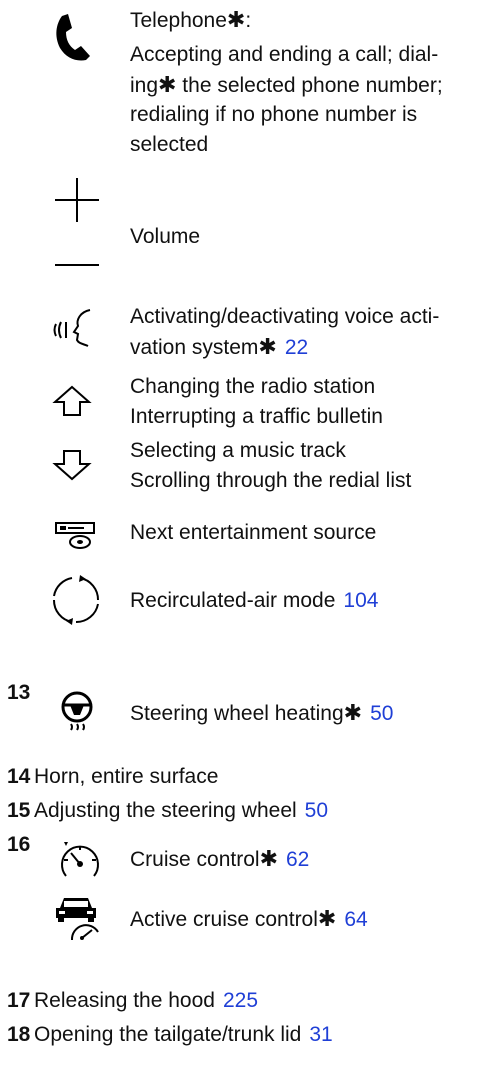 This screenshot has width=478, height=1070. Describe the element at coordinates (19, 810) in the screenshot. I see `item-15-number: 15` at that location.